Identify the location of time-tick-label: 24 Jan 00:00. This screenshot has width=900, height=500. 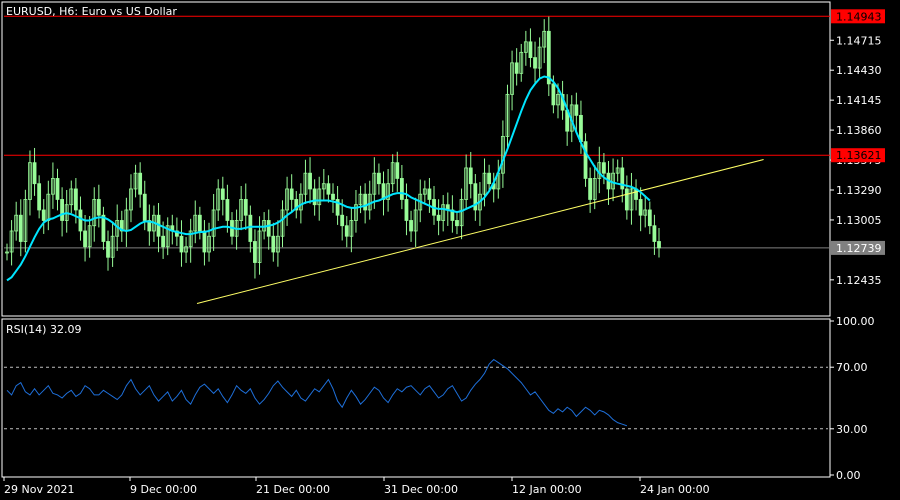
(675, 489).